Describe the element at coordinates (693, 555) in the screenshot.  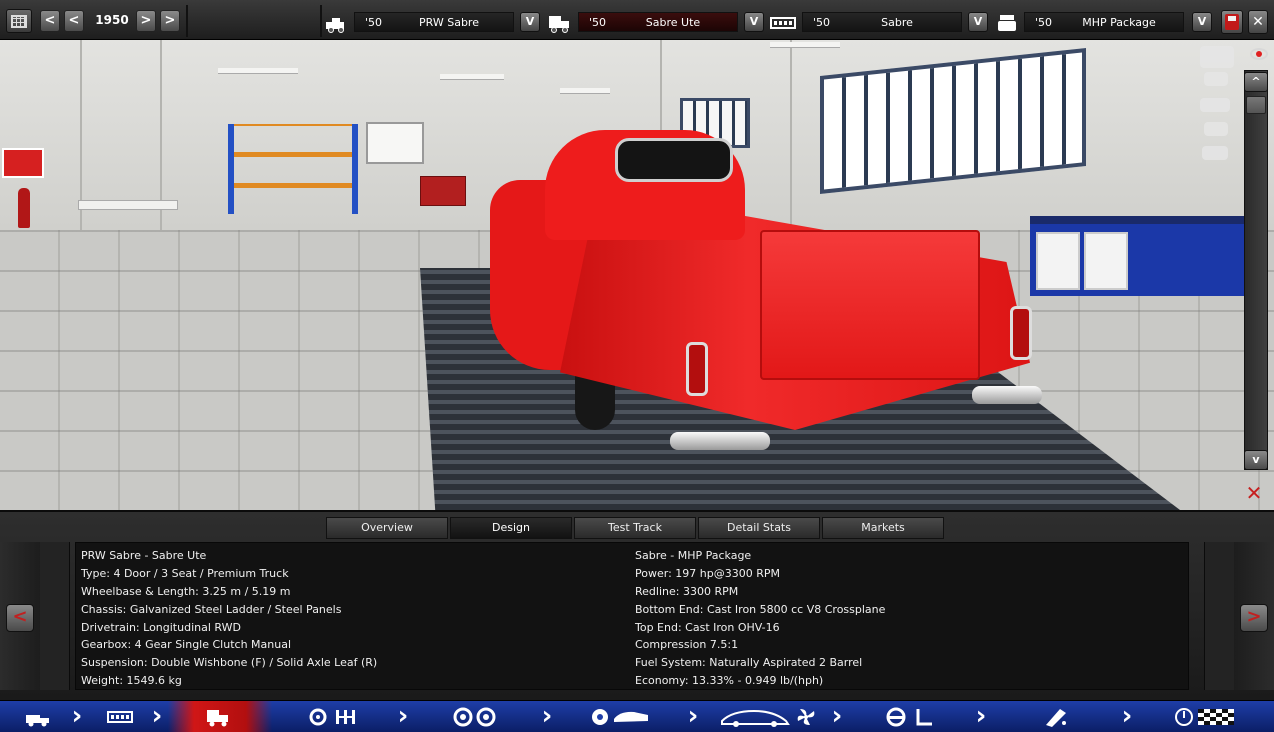
I see `engine-summary-line: Sabre - MHP Package` at that location.